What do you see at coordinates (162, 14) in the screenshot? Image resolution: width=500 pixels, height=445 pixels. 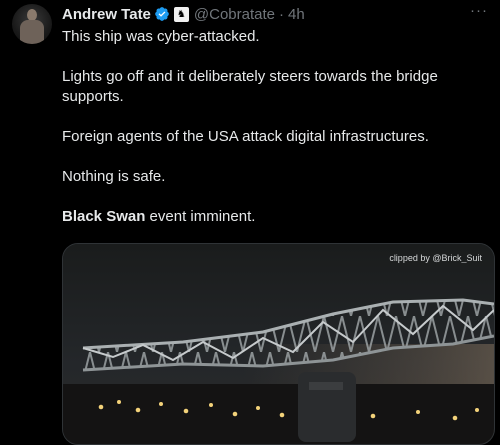 I see `verified-badge-icon` at bounding box center [162, 14].